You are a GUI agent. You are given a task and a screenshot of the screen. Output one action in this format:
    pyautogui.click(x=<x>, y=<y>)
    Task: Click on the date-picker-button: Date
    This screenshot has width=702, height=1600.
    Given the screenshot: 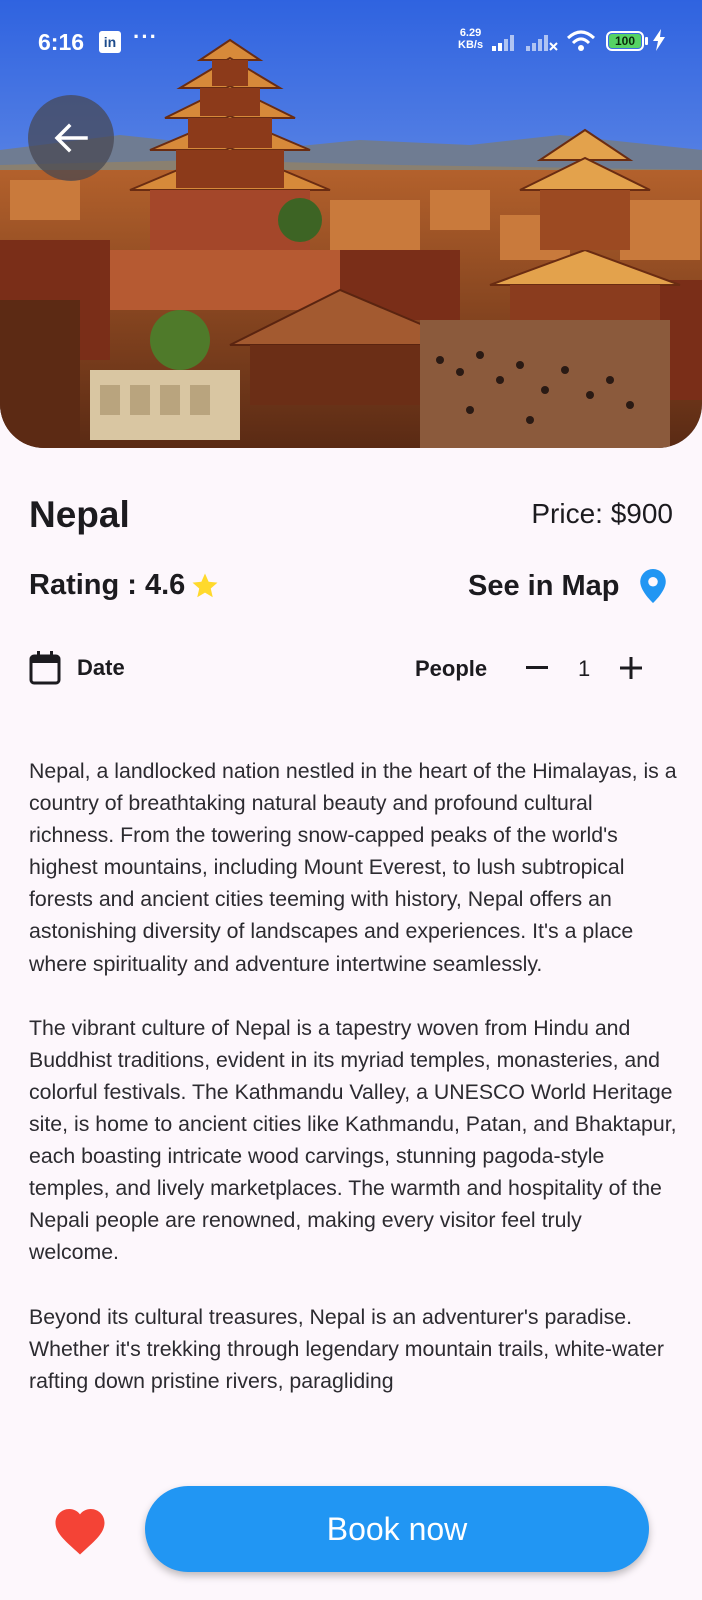 What is the action you would take?
    pyautogui.click(x=77, y=668)
    